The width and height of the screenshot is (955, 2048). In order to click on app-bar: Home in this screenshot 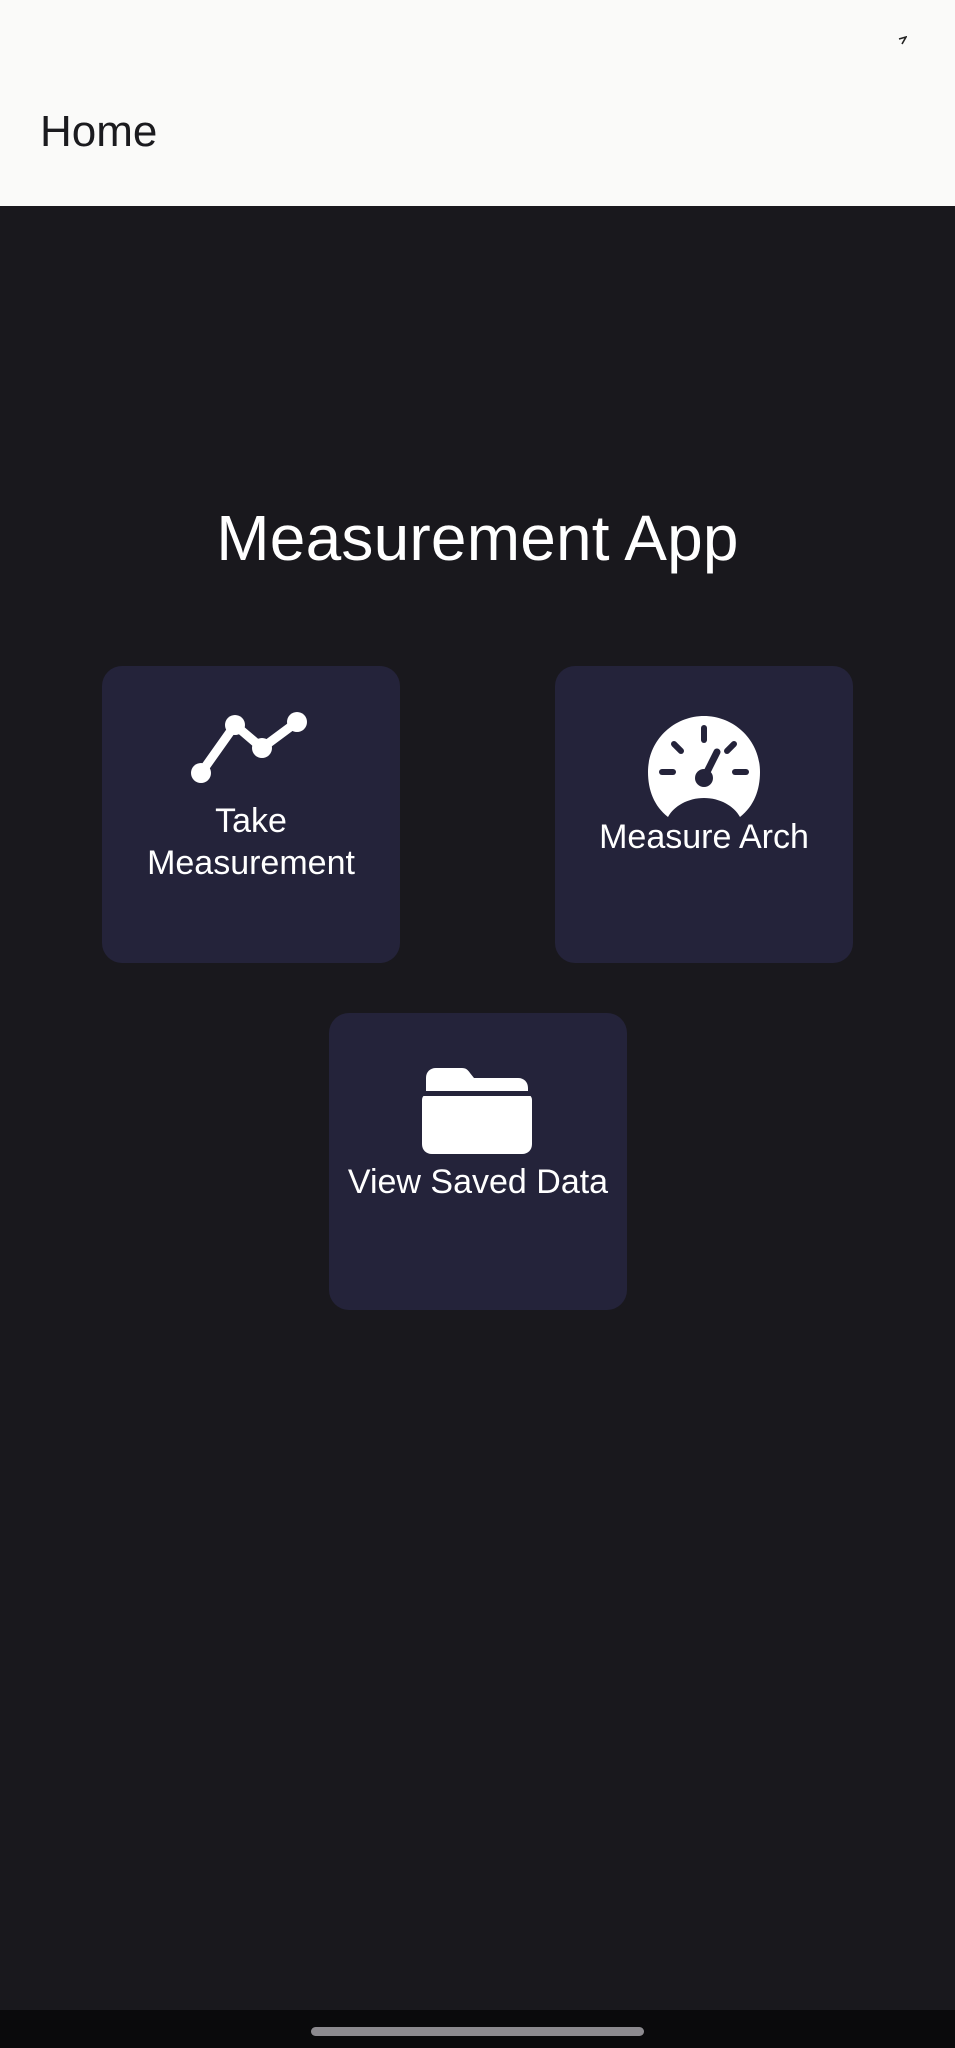, I will do `click(477, 143)`.